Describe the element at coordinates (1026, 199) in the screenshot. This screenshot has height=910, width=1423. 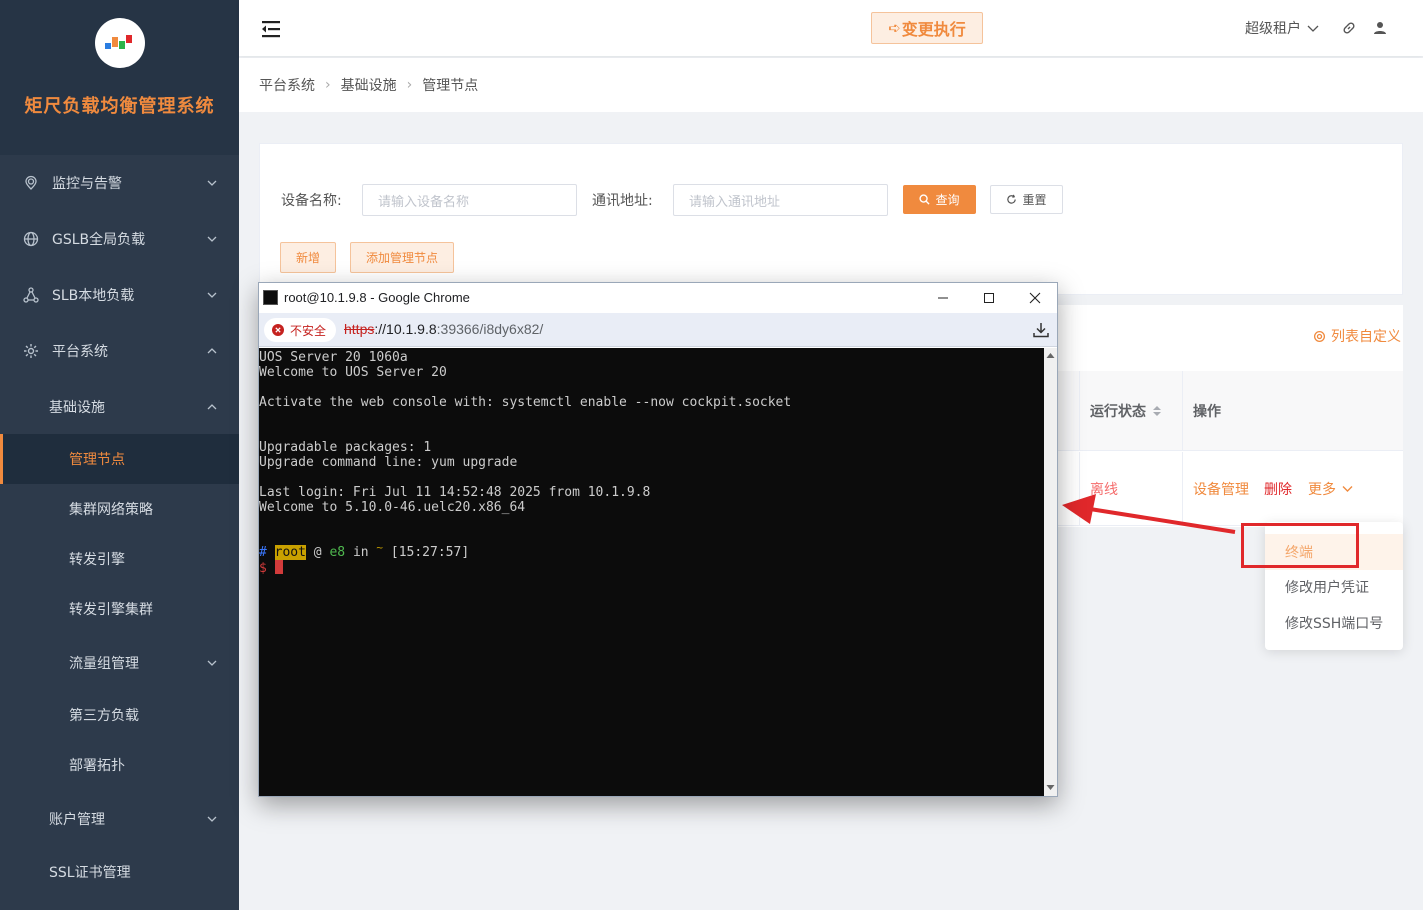
I see `reset-button: 重置` at that location.